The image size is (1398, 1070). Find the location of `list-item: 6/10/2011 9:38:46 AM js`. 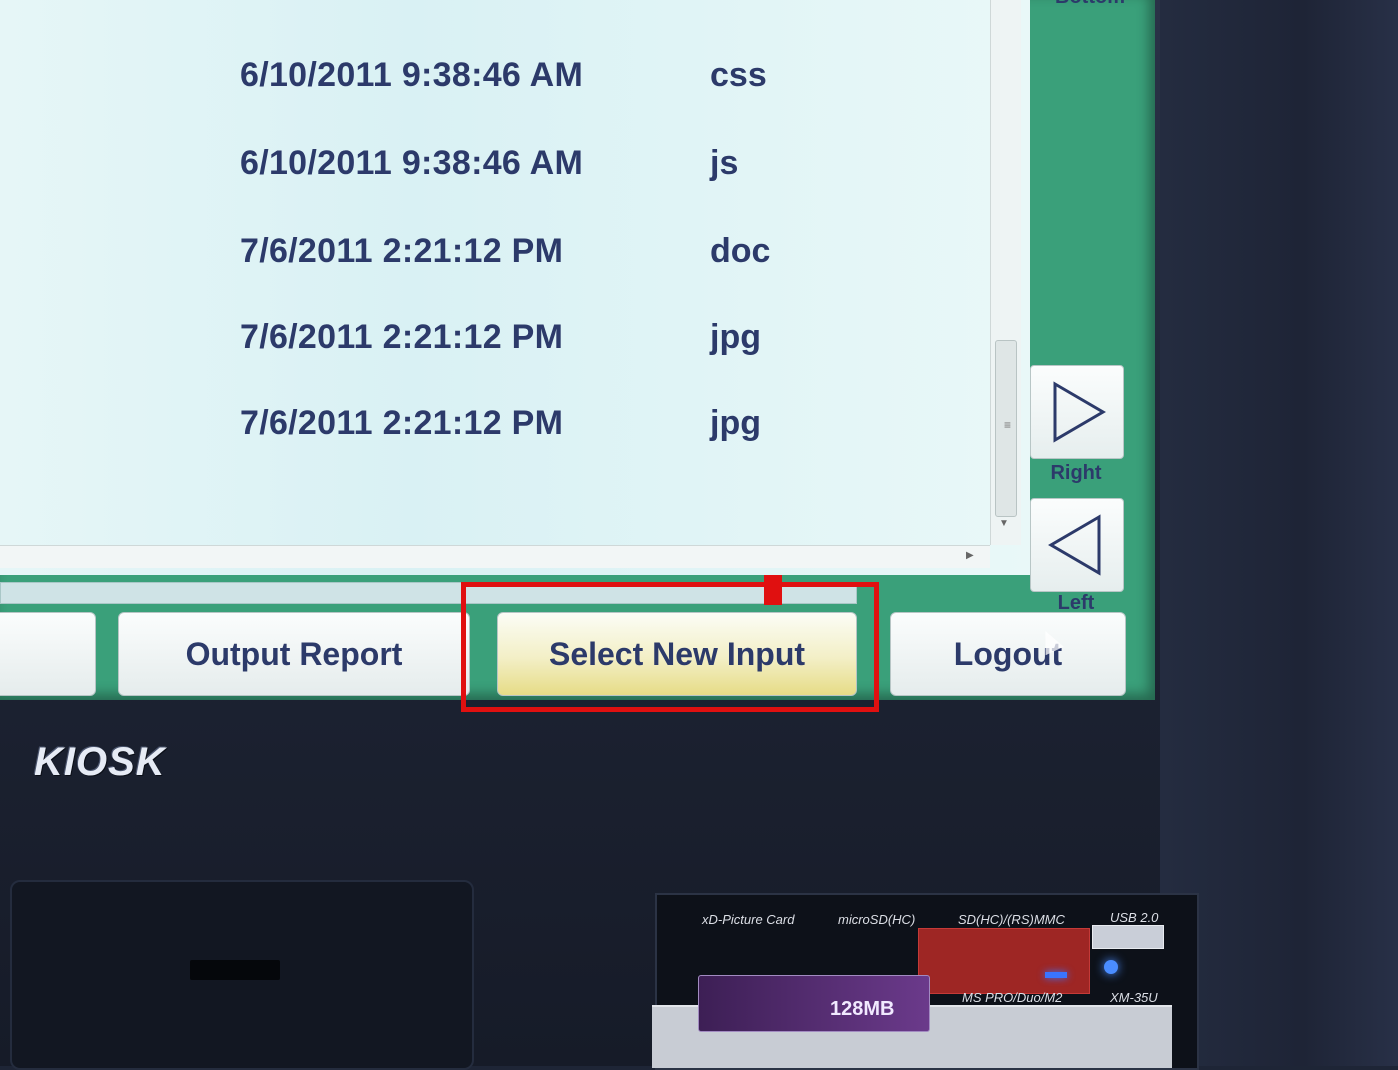

list-item: 6/10/2011 9:38:46 AM js is located at coordinates (495, 174).